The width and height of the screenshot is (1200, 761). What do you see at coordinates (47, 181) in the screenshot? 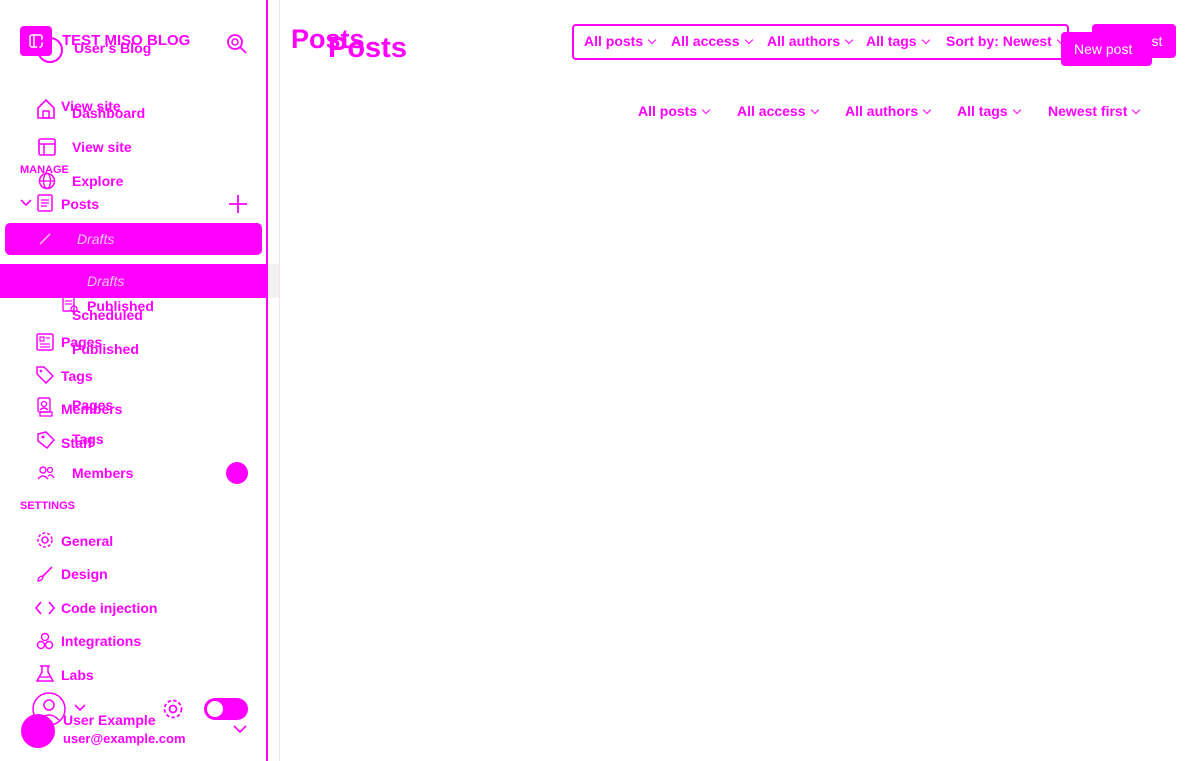
I see `globe-icon` at bounding box center [47, 181].